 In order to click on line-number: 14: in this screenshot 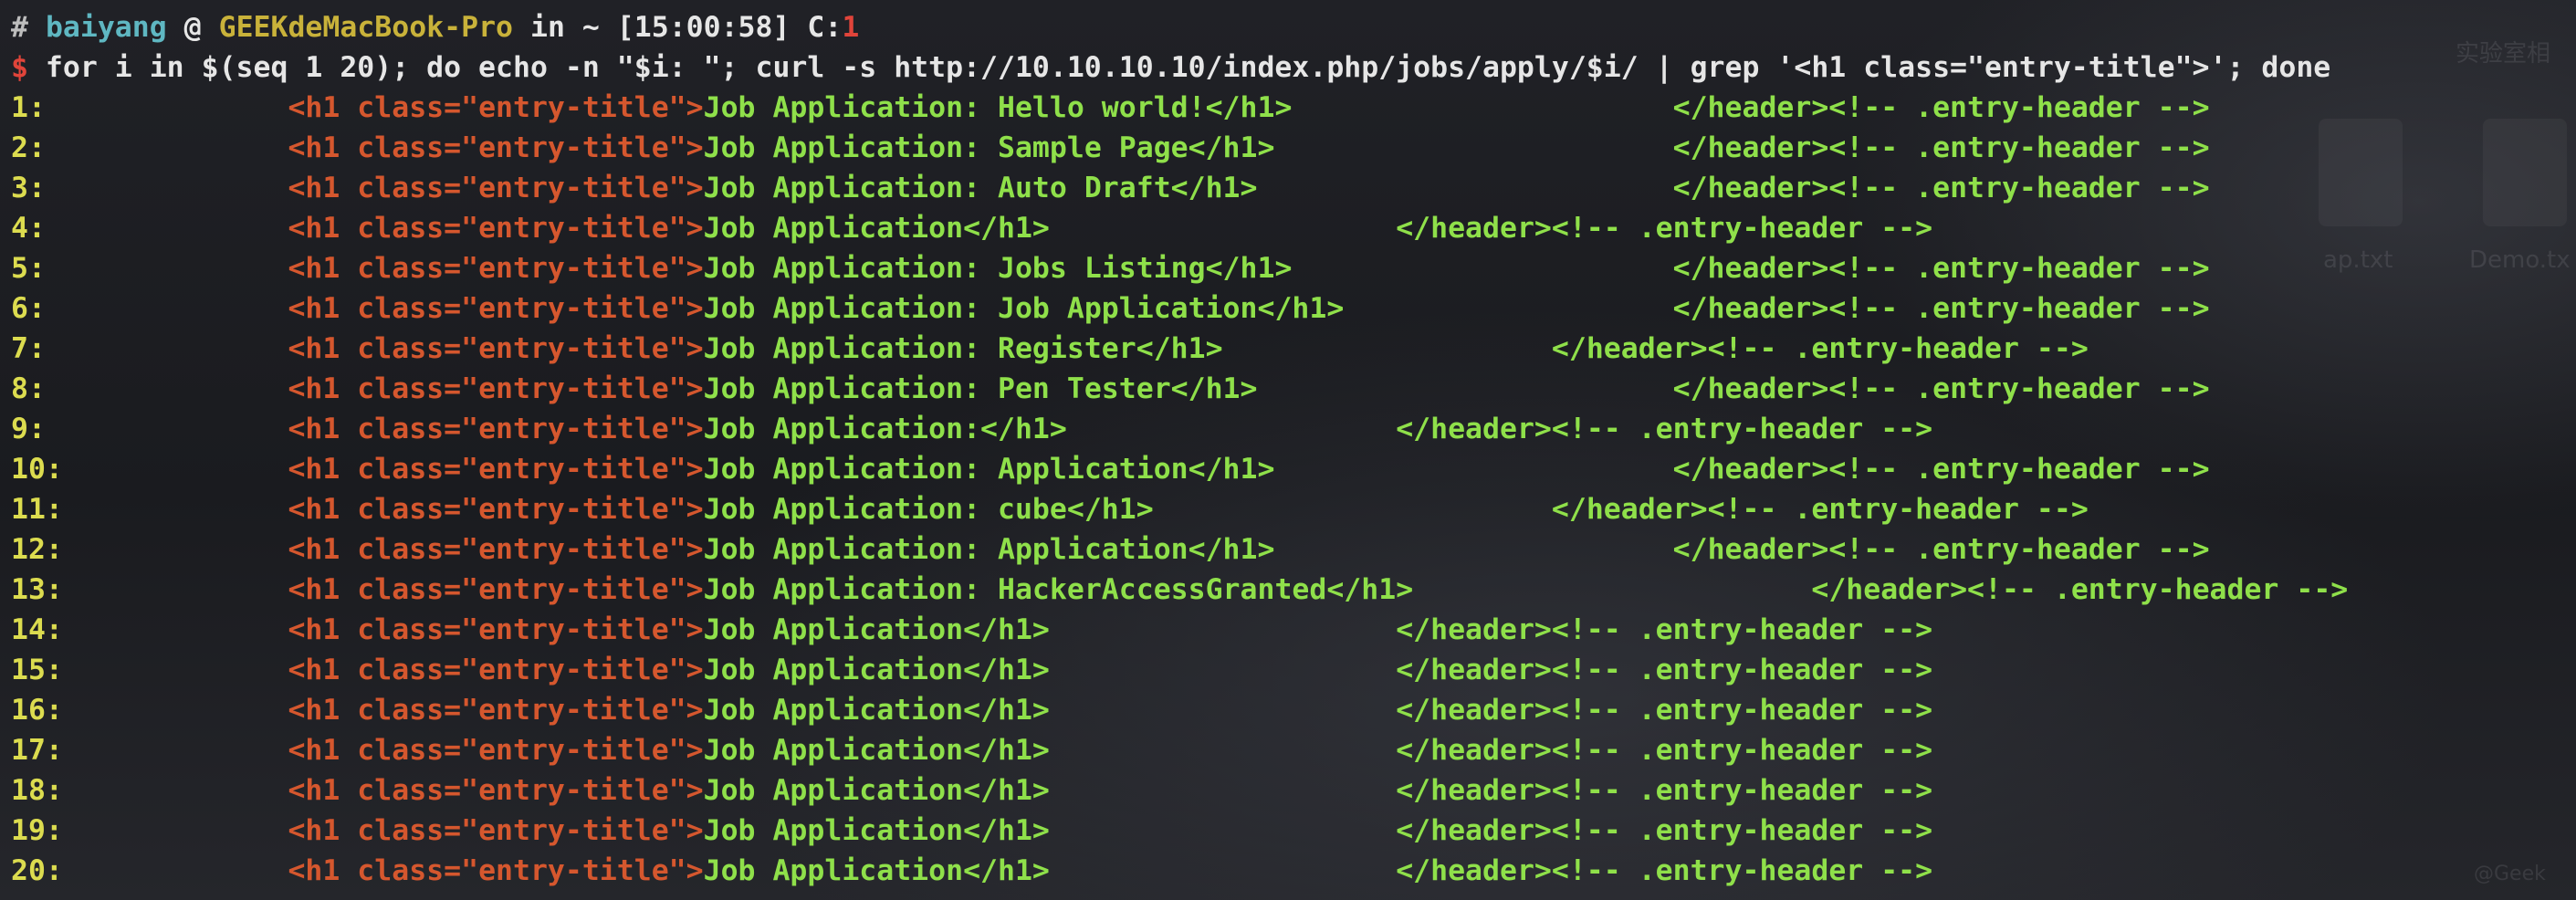, I will do `click(37, 629)`.